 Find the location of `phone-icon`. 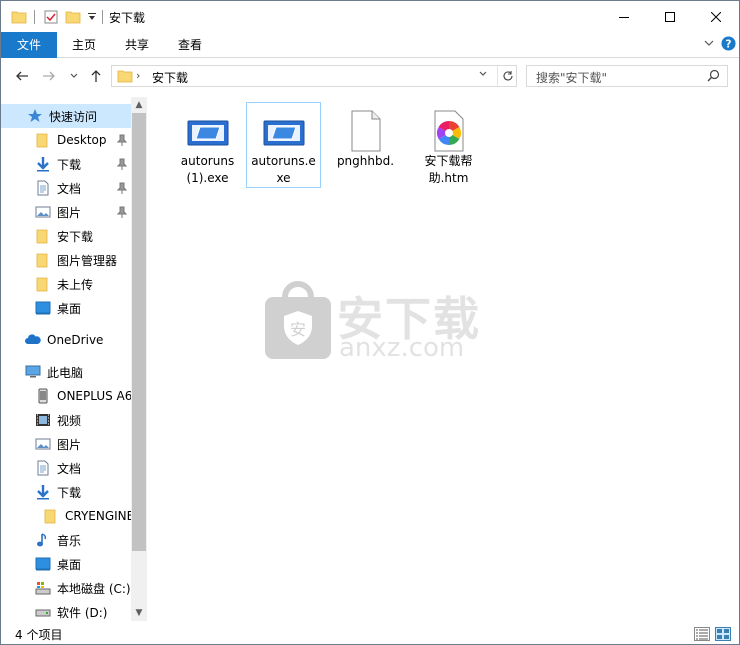

phone-icon is located at coordinates (43, 396).